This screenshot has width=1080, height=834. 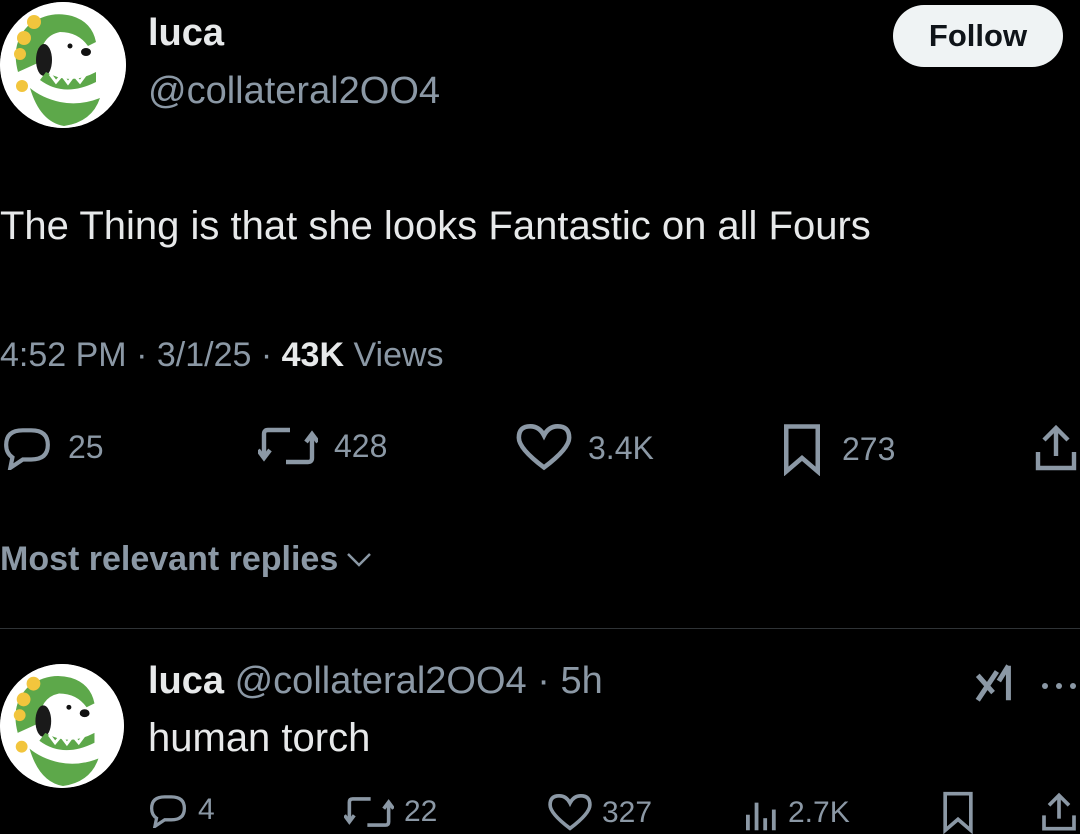 What do you see at coordinates (978, 36) in the screenshot?
I see `follow-button: Follow` at bounding box center [978, 36].